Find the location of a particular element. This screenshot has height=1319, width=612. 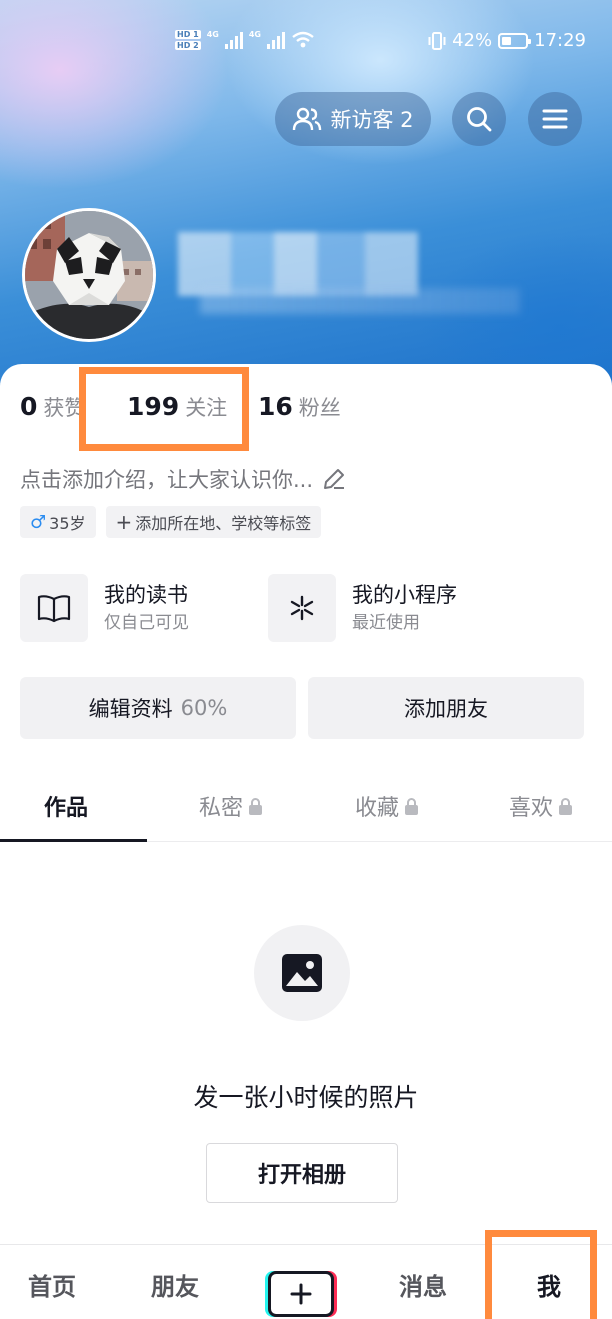

my-reading-subtitle: 仅自己可见 is located at coordinates (146, 623).